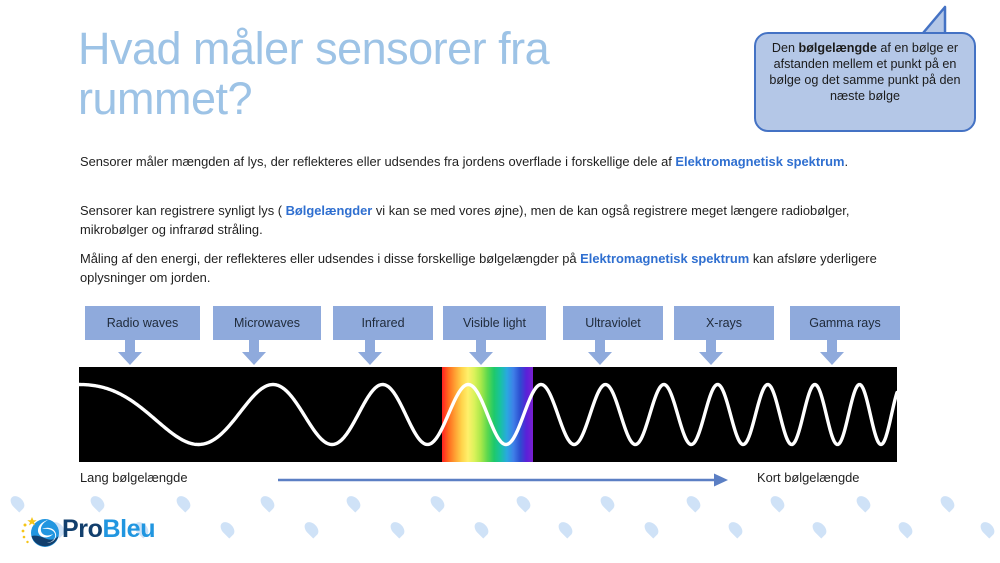 The height and width of the screenshot is (563, 1000). What do you see at coordinates (785, 48) in the screenshot?
I see `callout-text-before: Den` at bounding box center [785, 48].